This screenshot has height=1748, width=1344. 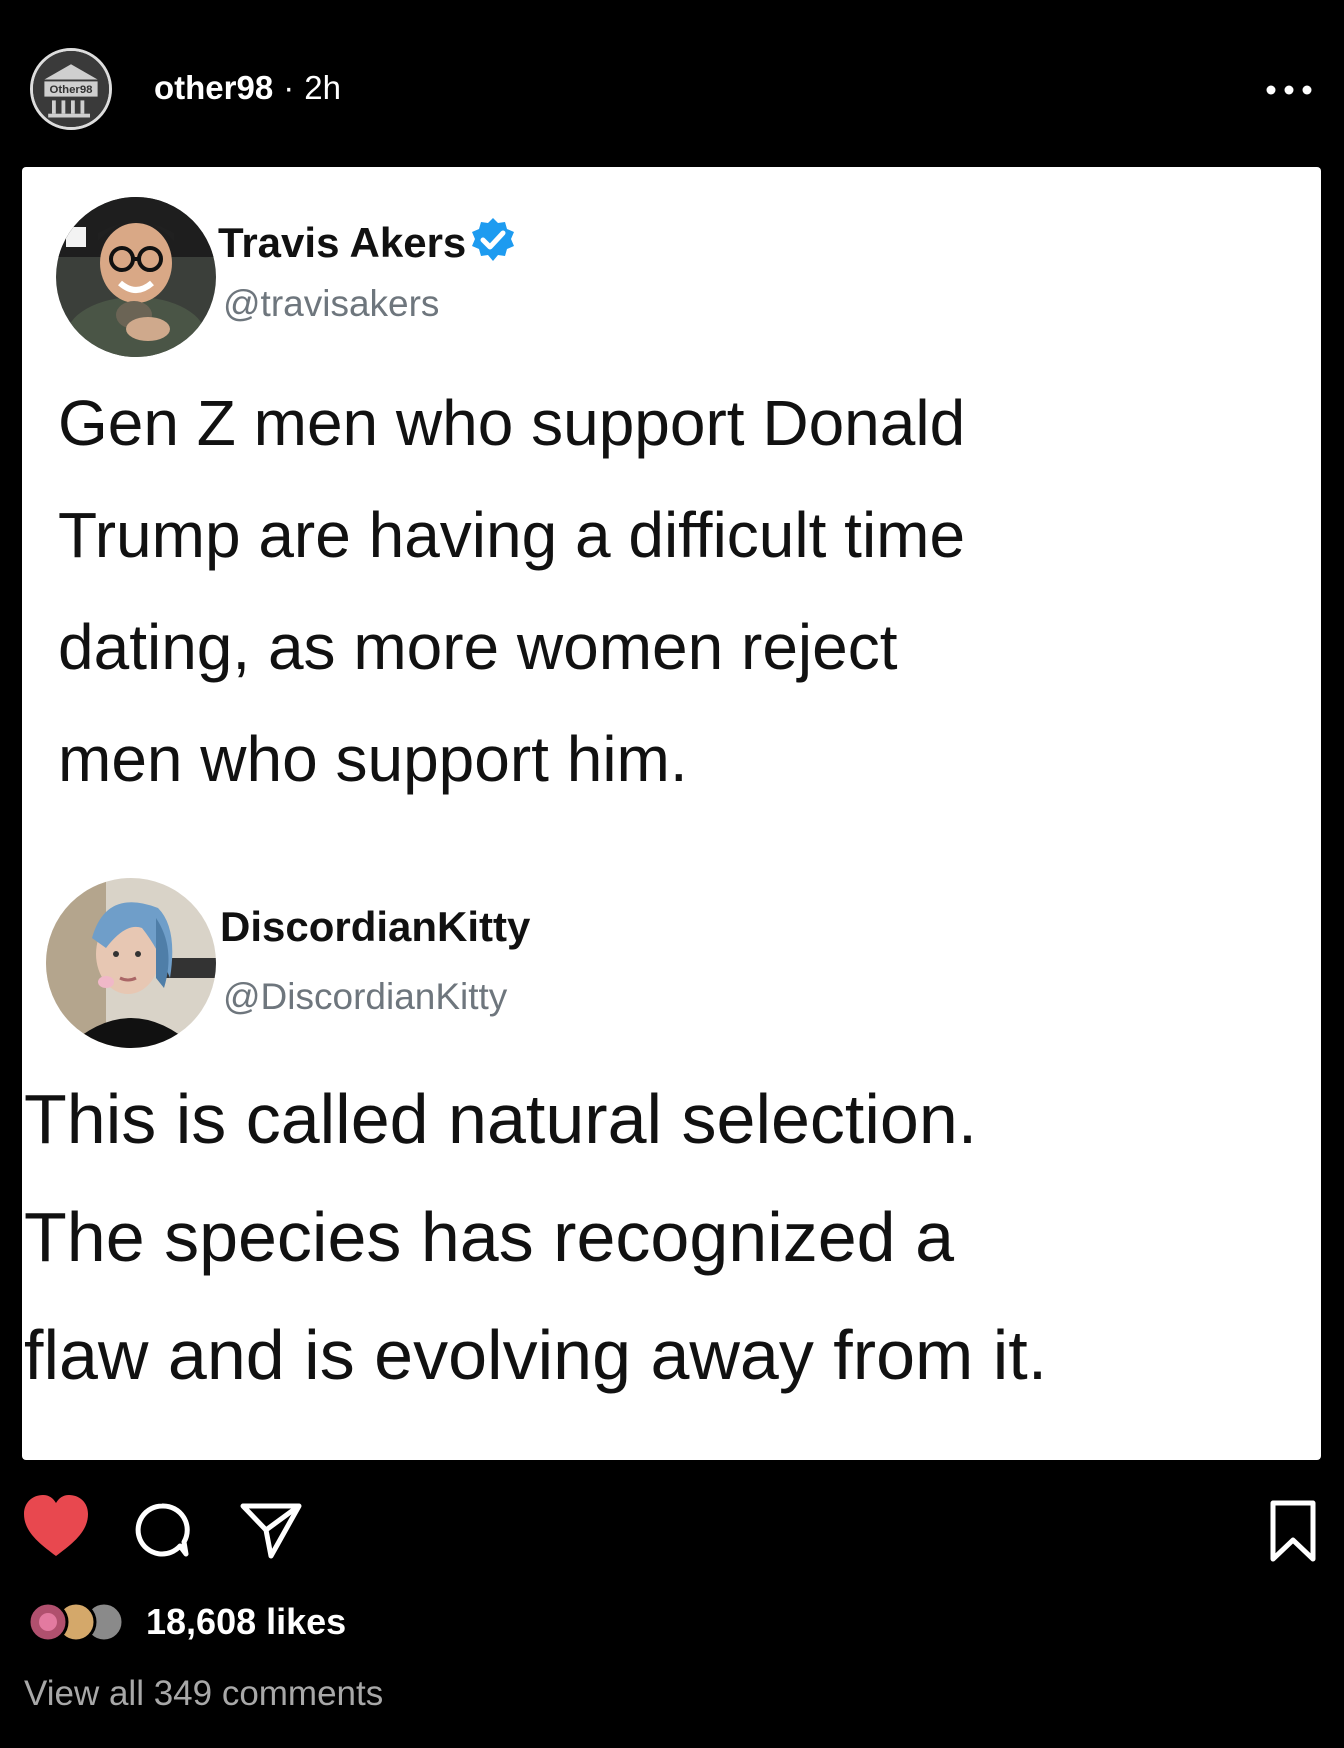 I want to click on account-username: other98, so click(x=213, y=87).